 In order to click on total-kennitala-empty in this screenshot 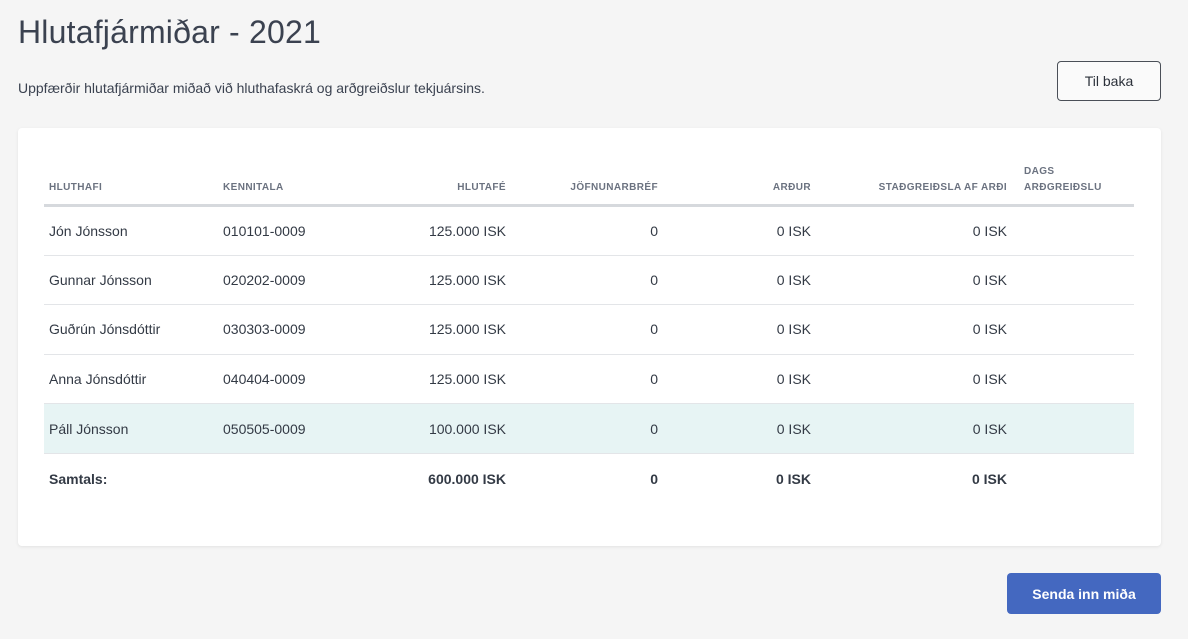, I will do `click(278, 478)`.